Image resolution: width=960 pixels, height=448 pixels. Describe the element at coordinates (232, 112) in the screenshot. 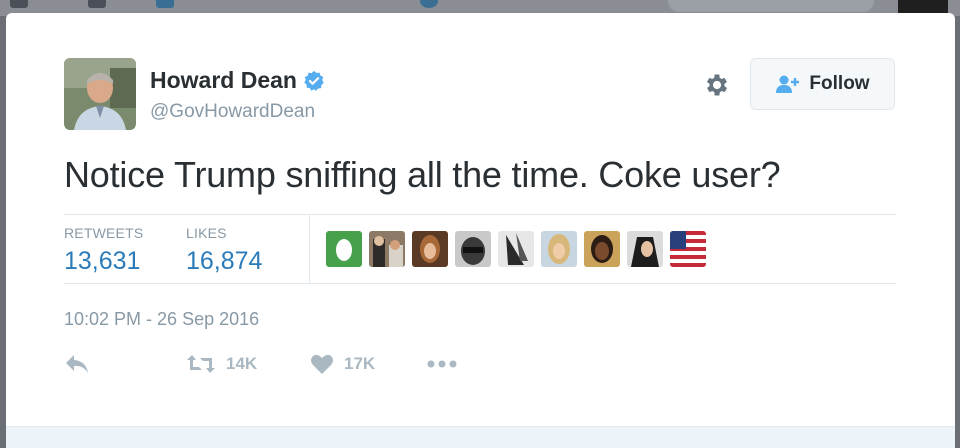

I see `user-handle: @GovHowardDean` at that location.